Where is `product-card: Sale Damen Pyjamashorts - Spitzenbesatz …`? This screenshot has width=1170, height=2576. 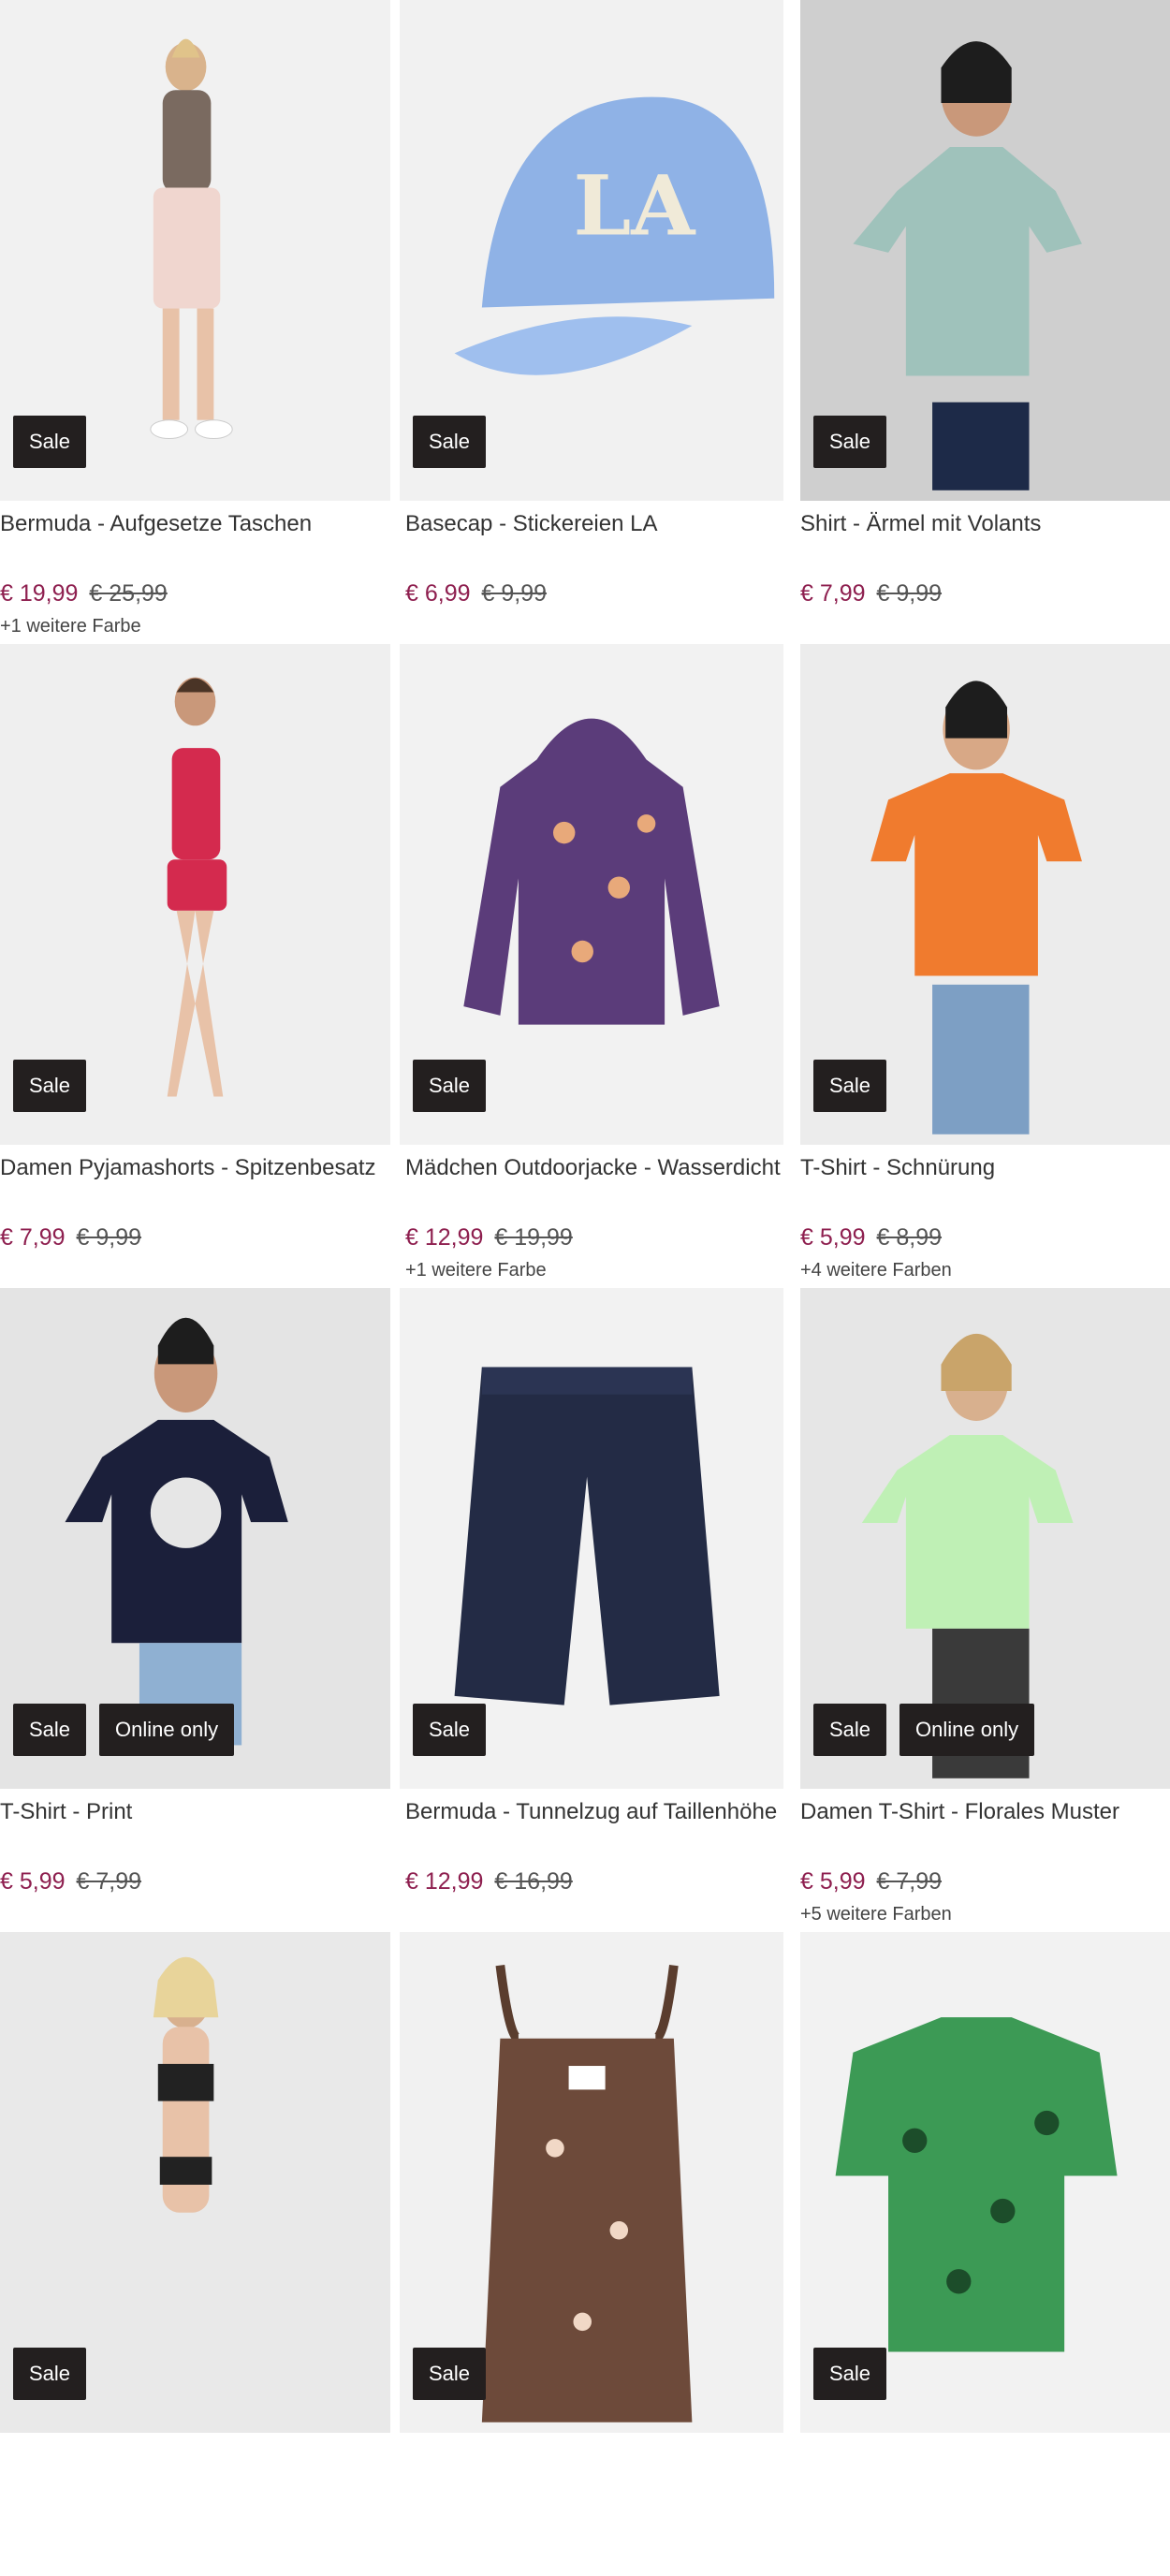
product-card: Sale Damen Pyjamashorts - Spitzenbesatz … is located at coordinates (195, 966).